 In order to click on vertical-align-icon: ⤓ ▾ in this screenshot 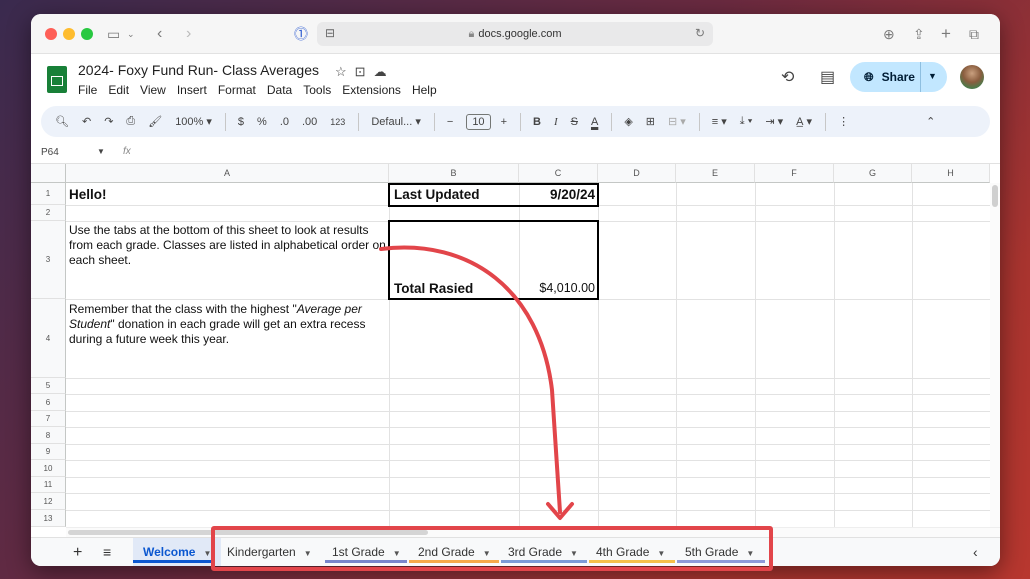, I will do `click(746, 121)`.